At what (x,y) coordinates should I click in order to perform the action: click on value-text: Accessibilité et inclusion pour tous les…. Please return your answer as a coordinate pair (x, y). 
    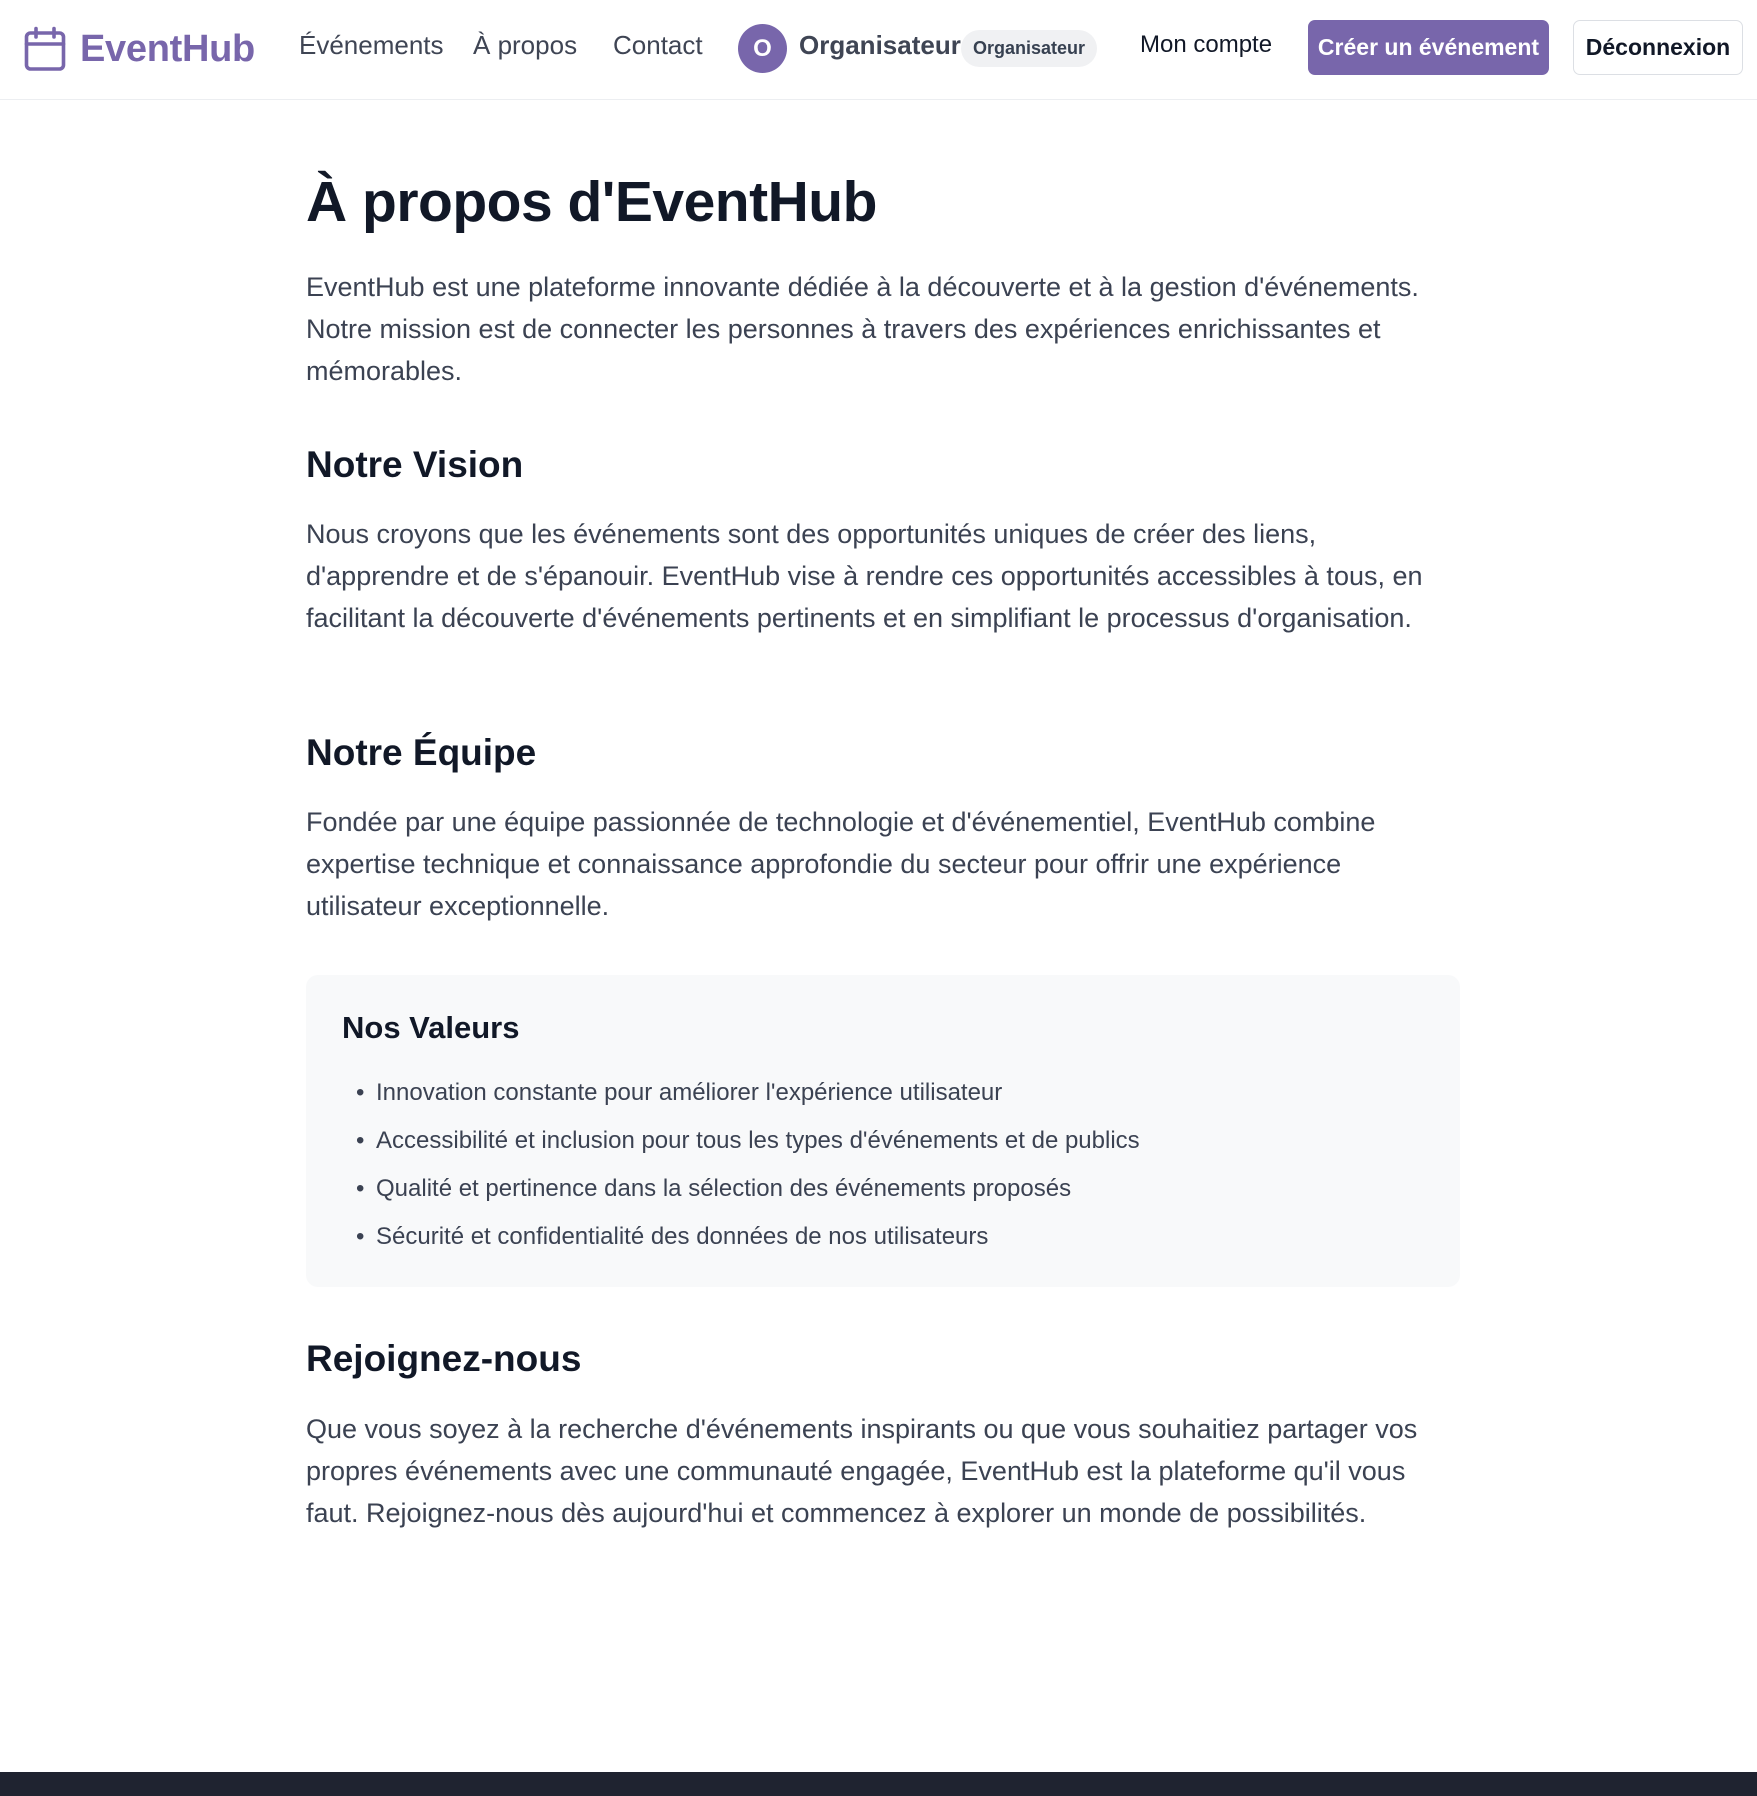
    Looking at the image, I should click on (758, 1140).